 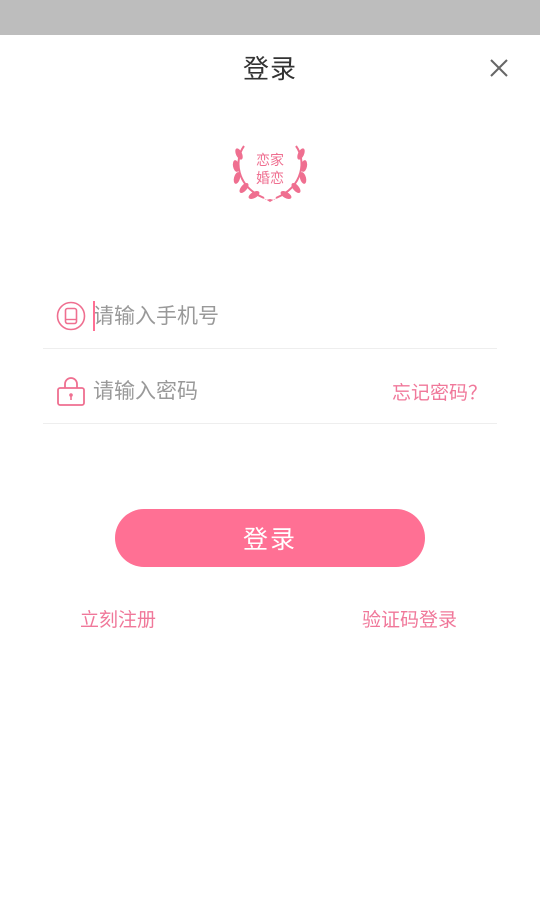 What do you see at coordinates (71, 316) in the screenshot?
I see `phone-icon` at bounding box center [71, 316].